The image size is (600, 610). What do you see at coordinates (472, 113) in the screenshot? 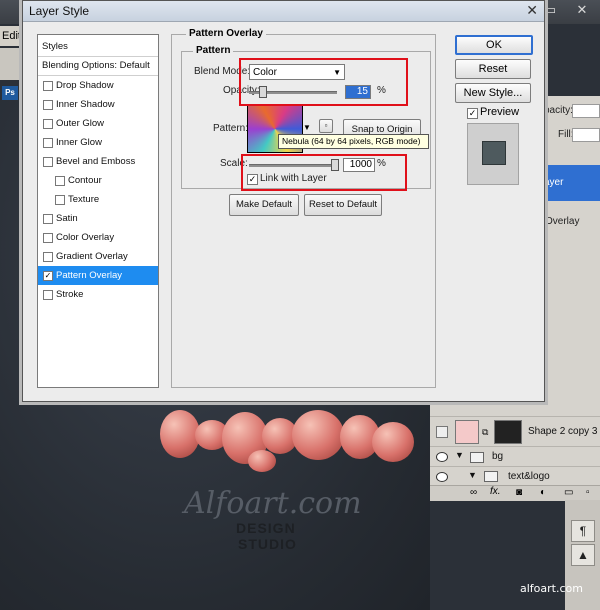
I see `preview-checkbox: ✓` at bounding box center [472, 113].